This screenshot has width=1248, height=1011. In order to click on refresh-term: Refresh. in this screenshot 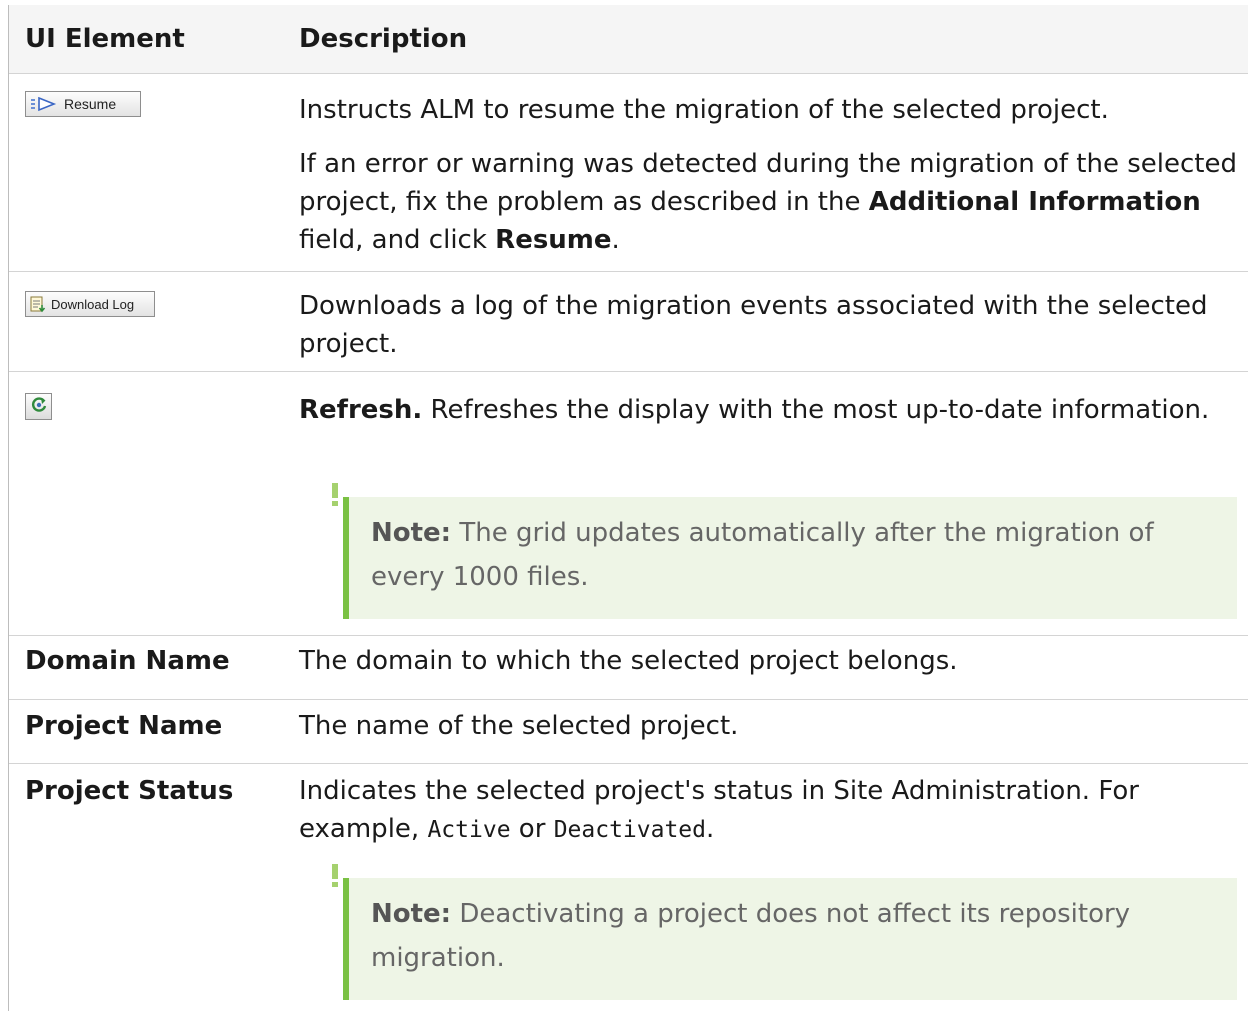, I will do `click(361, 410)`.